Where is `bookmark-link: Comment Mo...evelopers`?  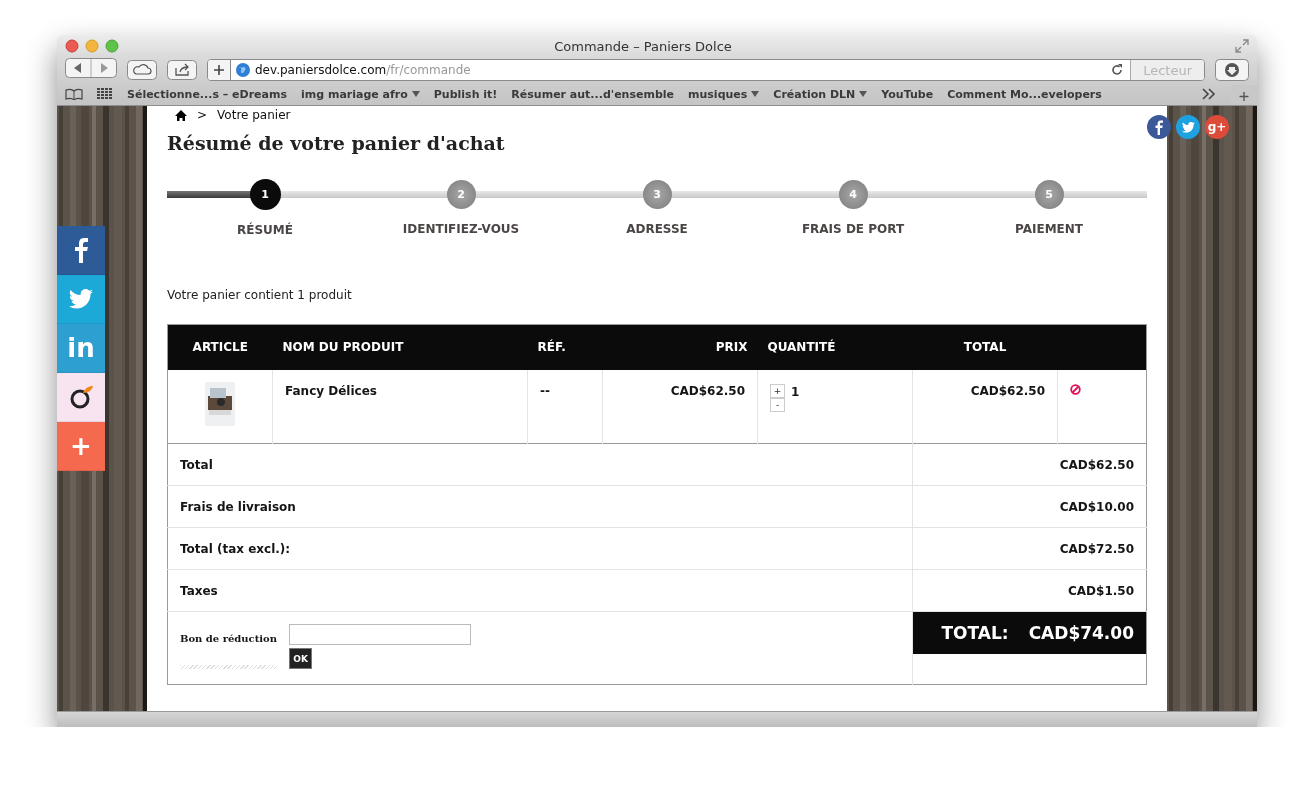
bookmark-link: Comment Mo...evelopers is located at coordinates (1024, 94).